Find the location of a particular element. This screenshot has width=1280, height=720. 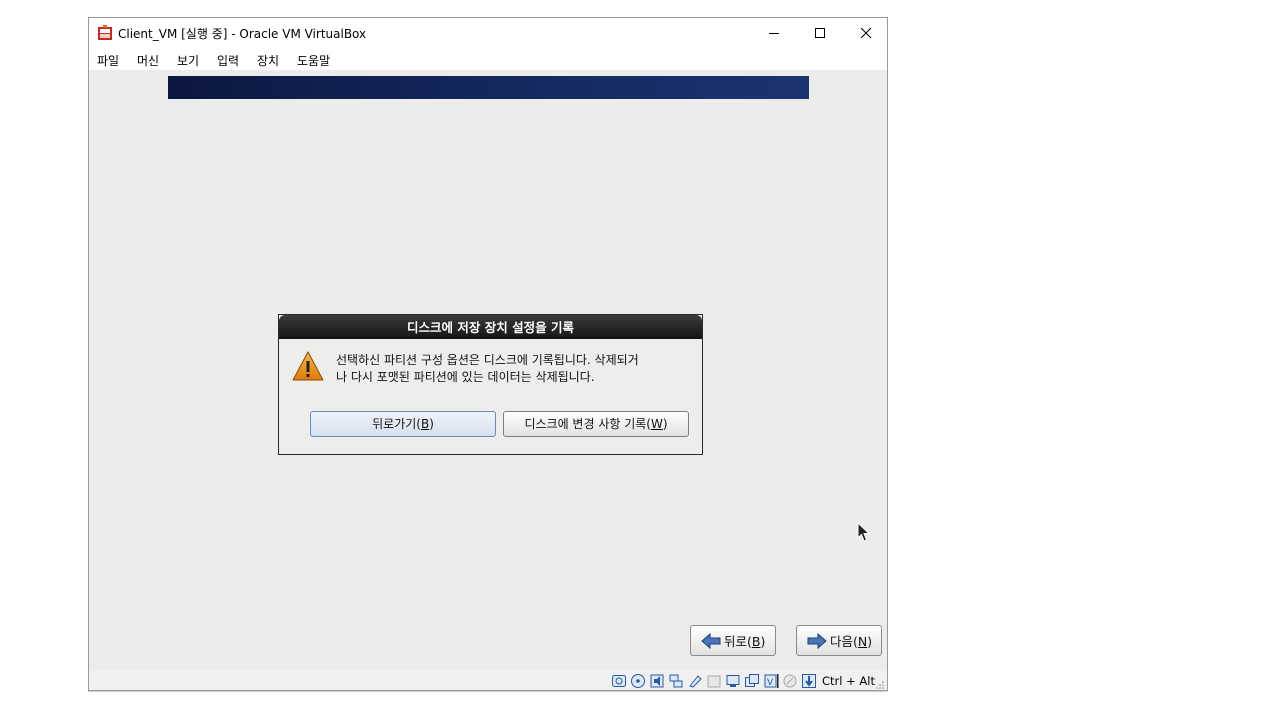

close-icon is located at coordinates (866, 33).